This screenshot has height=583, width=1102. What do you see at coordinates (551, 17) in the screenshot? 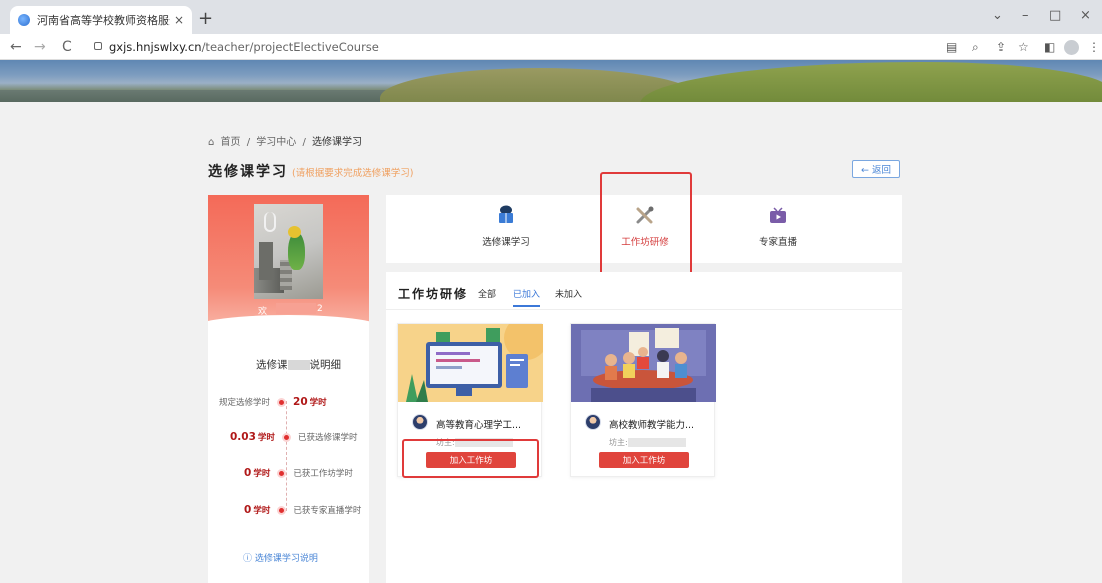
I see `browser-tab-bar: 河南省高等学校教师资格服务云 × + ⌄ – □ ×` at bounding box center [551, 17].